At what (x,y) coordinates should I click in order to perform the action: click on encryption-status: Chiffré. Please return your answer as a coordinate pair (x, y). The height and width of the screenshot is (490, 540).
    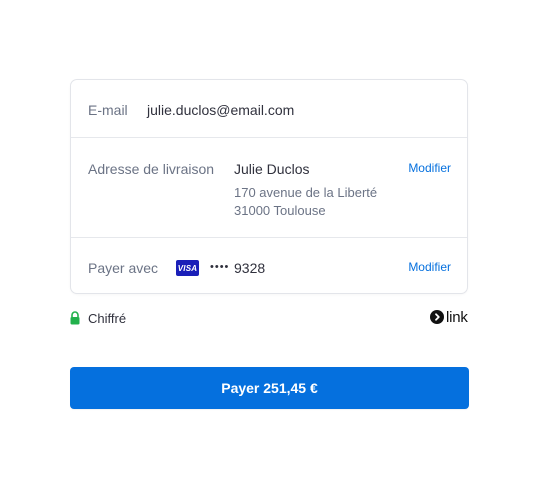
    Looking at the image, I should click on (98, 318).